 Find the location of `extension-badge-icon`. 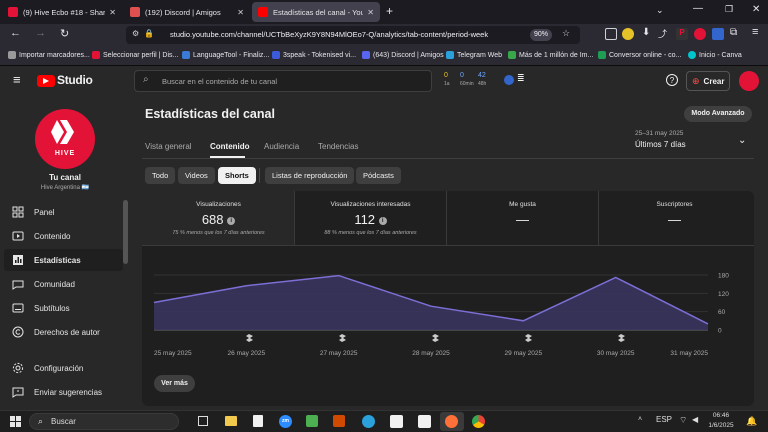

extension-badge-icon is located at coordinates (509, 80).